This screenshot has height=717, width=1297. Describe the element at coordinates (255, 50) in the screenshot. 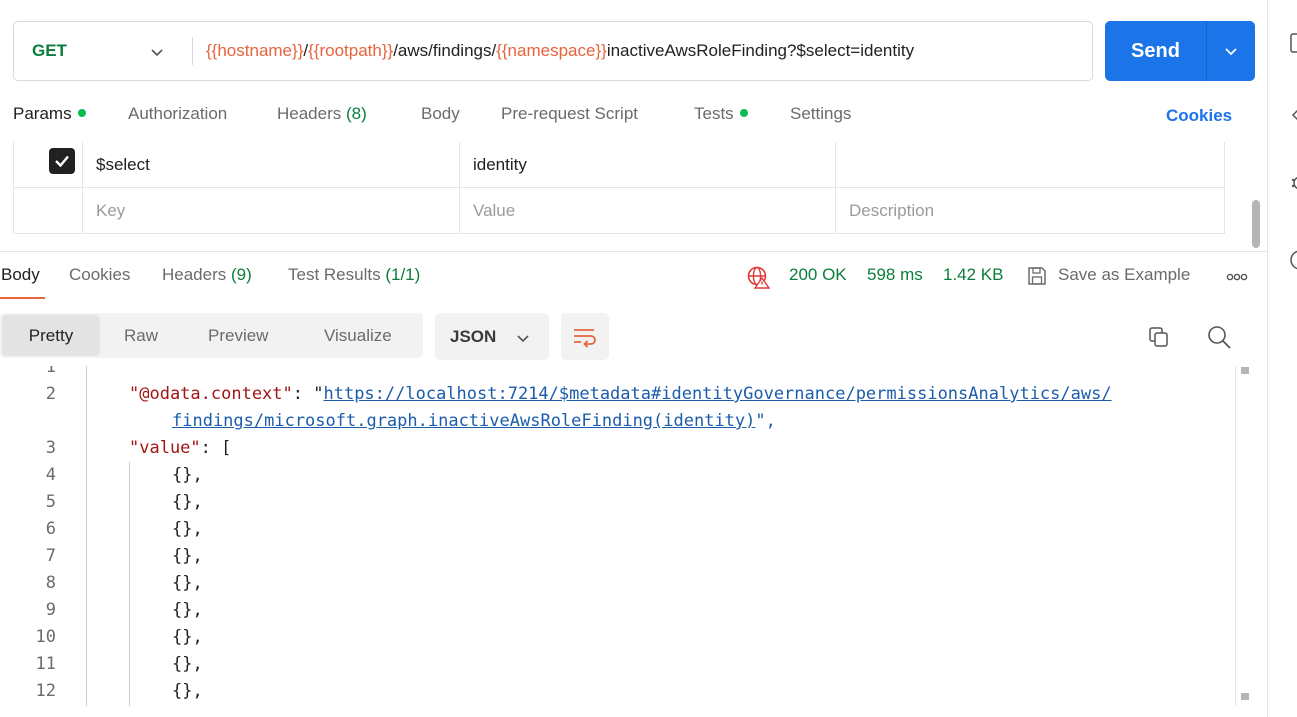

I see `url-variable: {{hostname}}` at that location.